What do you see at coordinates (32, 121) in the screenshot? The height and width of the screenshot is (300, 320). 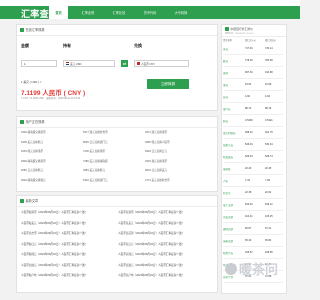 I see `conversions-title: 用户正在换算` at bounding box center [32, 121].